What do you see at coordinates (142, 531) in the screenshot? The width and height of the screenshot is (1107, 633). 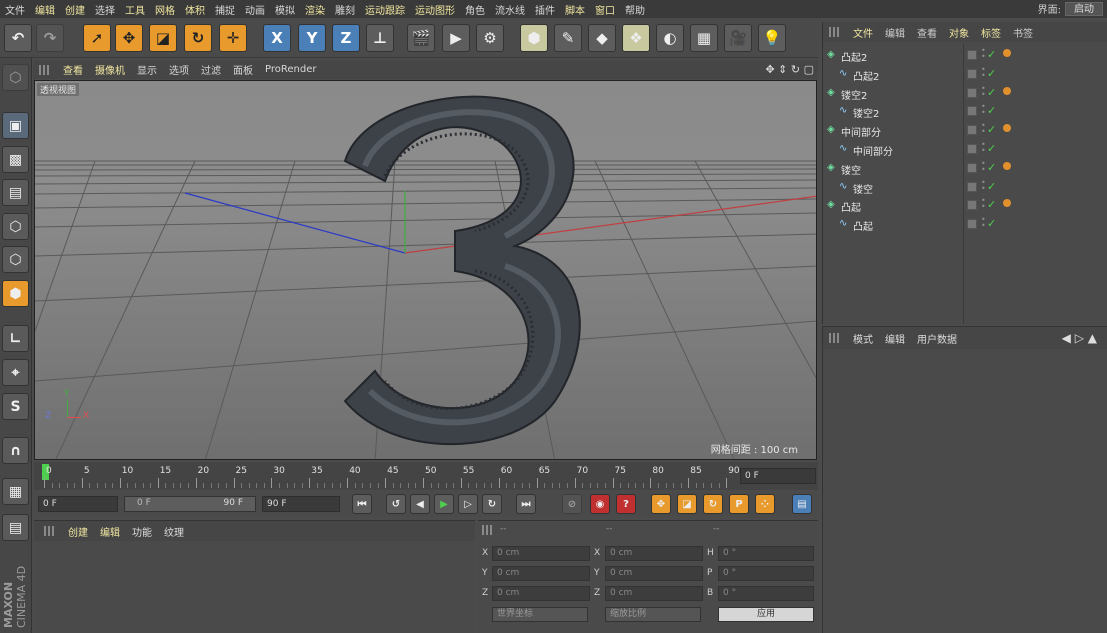 I see `mat-menu-function: 功能` at bounding box center [142, 531].